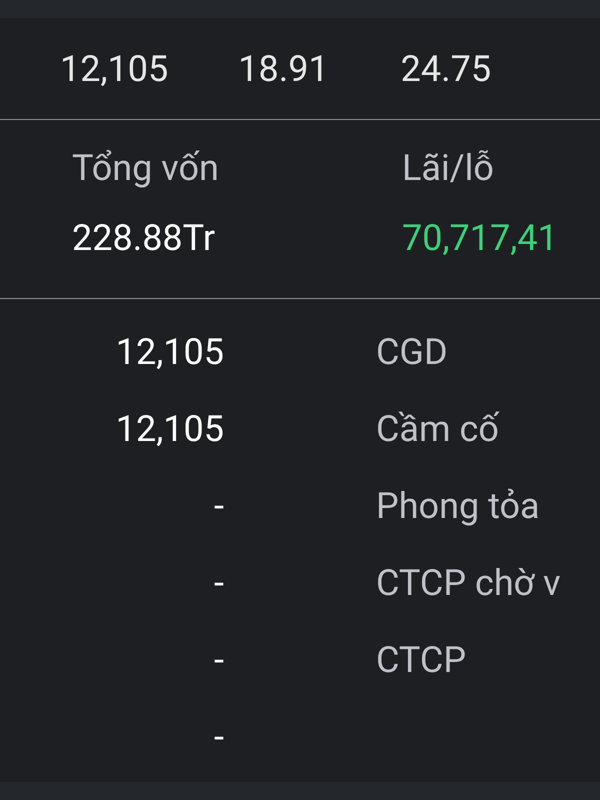  Describe the element at coordinates (144, 238) in the screenshot. I see `summary-value: 228.88Tr` at that location.